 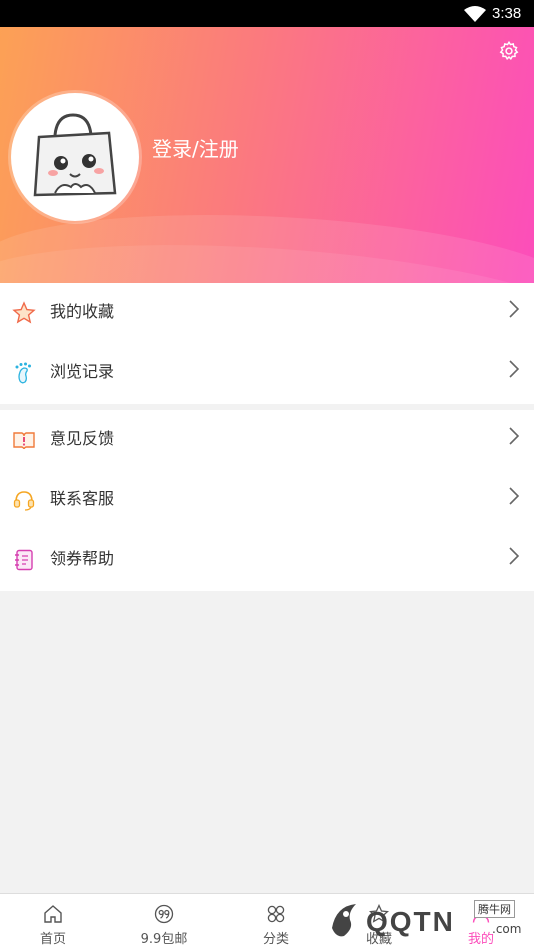 What do you see at coordinates (507, 929) in the screenshot?
I see `watermark-suffix: .com` at bounding box center [507, 929].